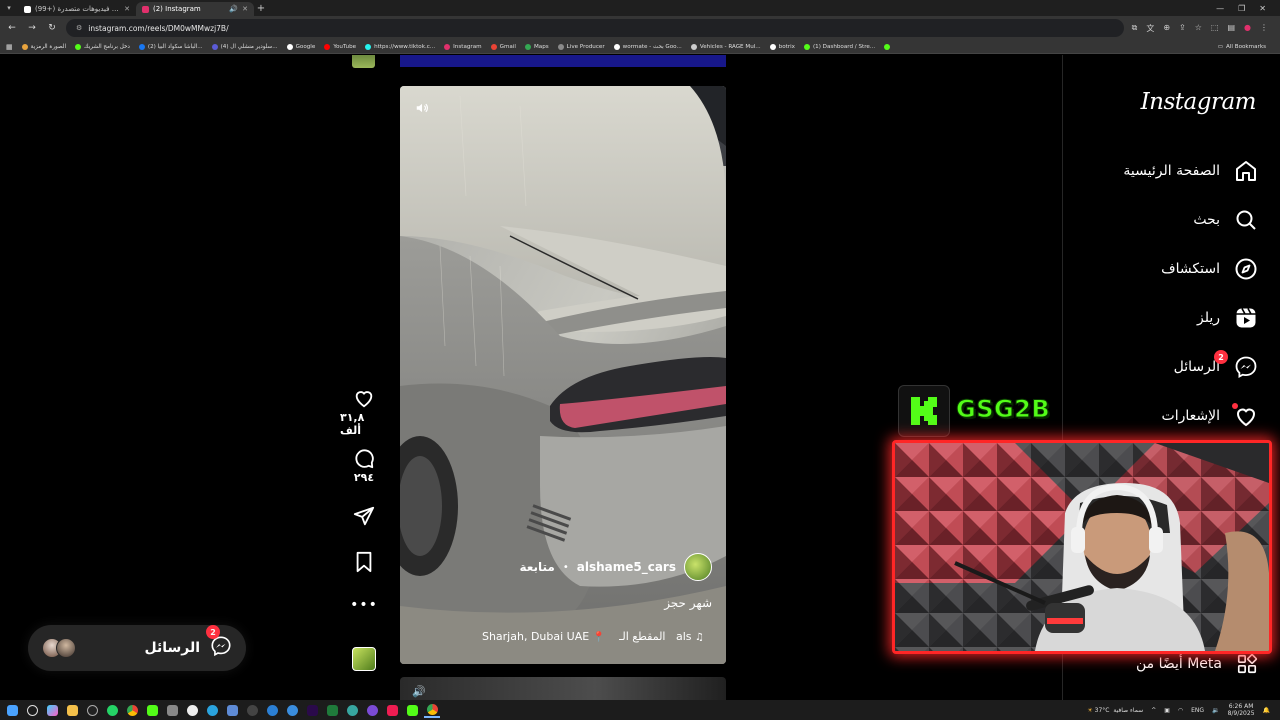  Describe the element at coordinates (261, 8) in the screenshot. I see `new-tab-button: +` at that location.